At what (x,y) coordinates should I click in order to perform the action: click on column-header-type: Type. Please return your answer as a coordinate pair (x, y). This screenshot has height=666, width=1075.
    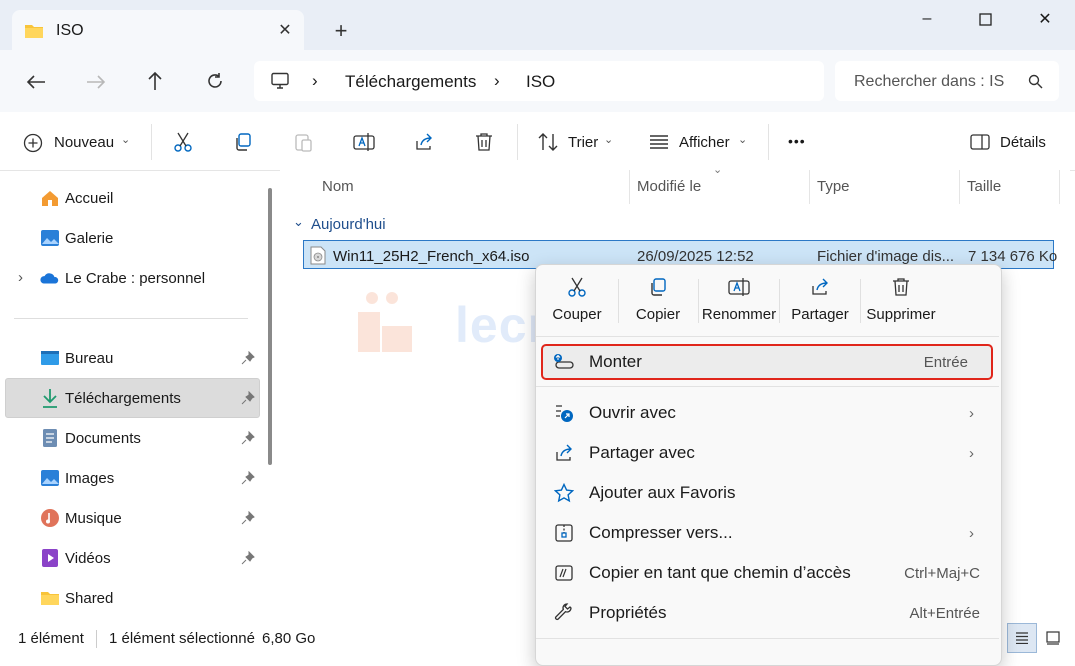
    Looking at the image, I should click on (833, 186).